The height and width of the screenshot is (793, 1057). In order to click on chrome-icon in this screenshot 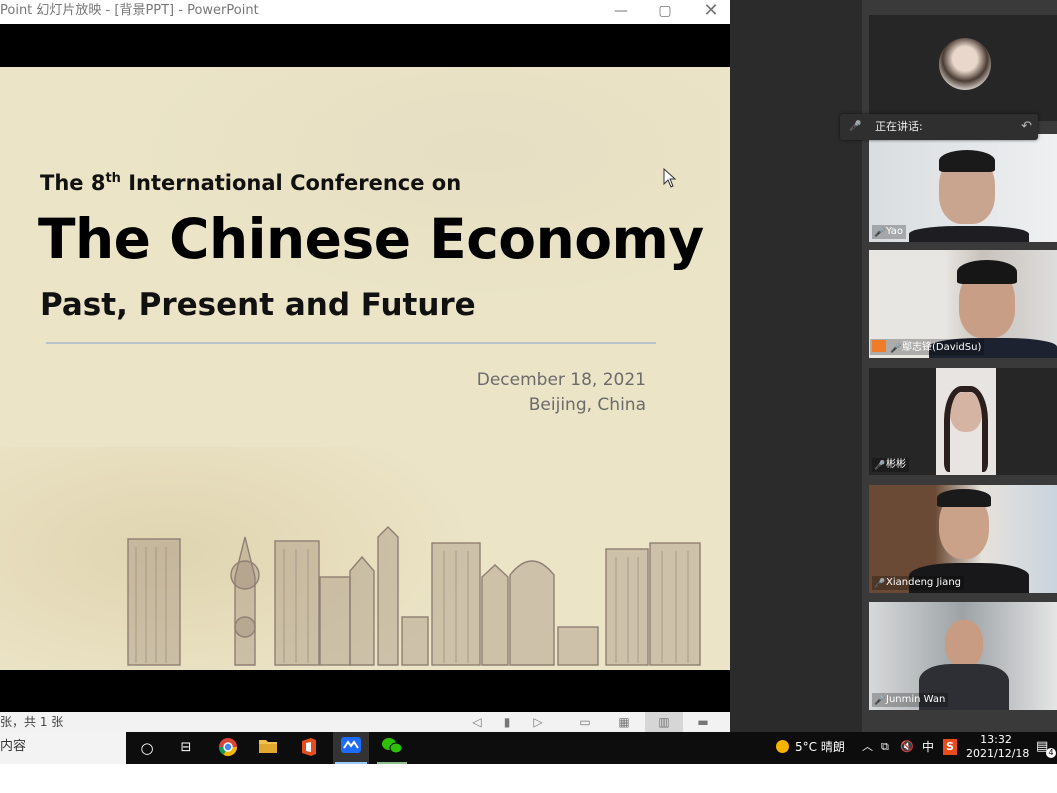, I will do `click(228, 748)`.